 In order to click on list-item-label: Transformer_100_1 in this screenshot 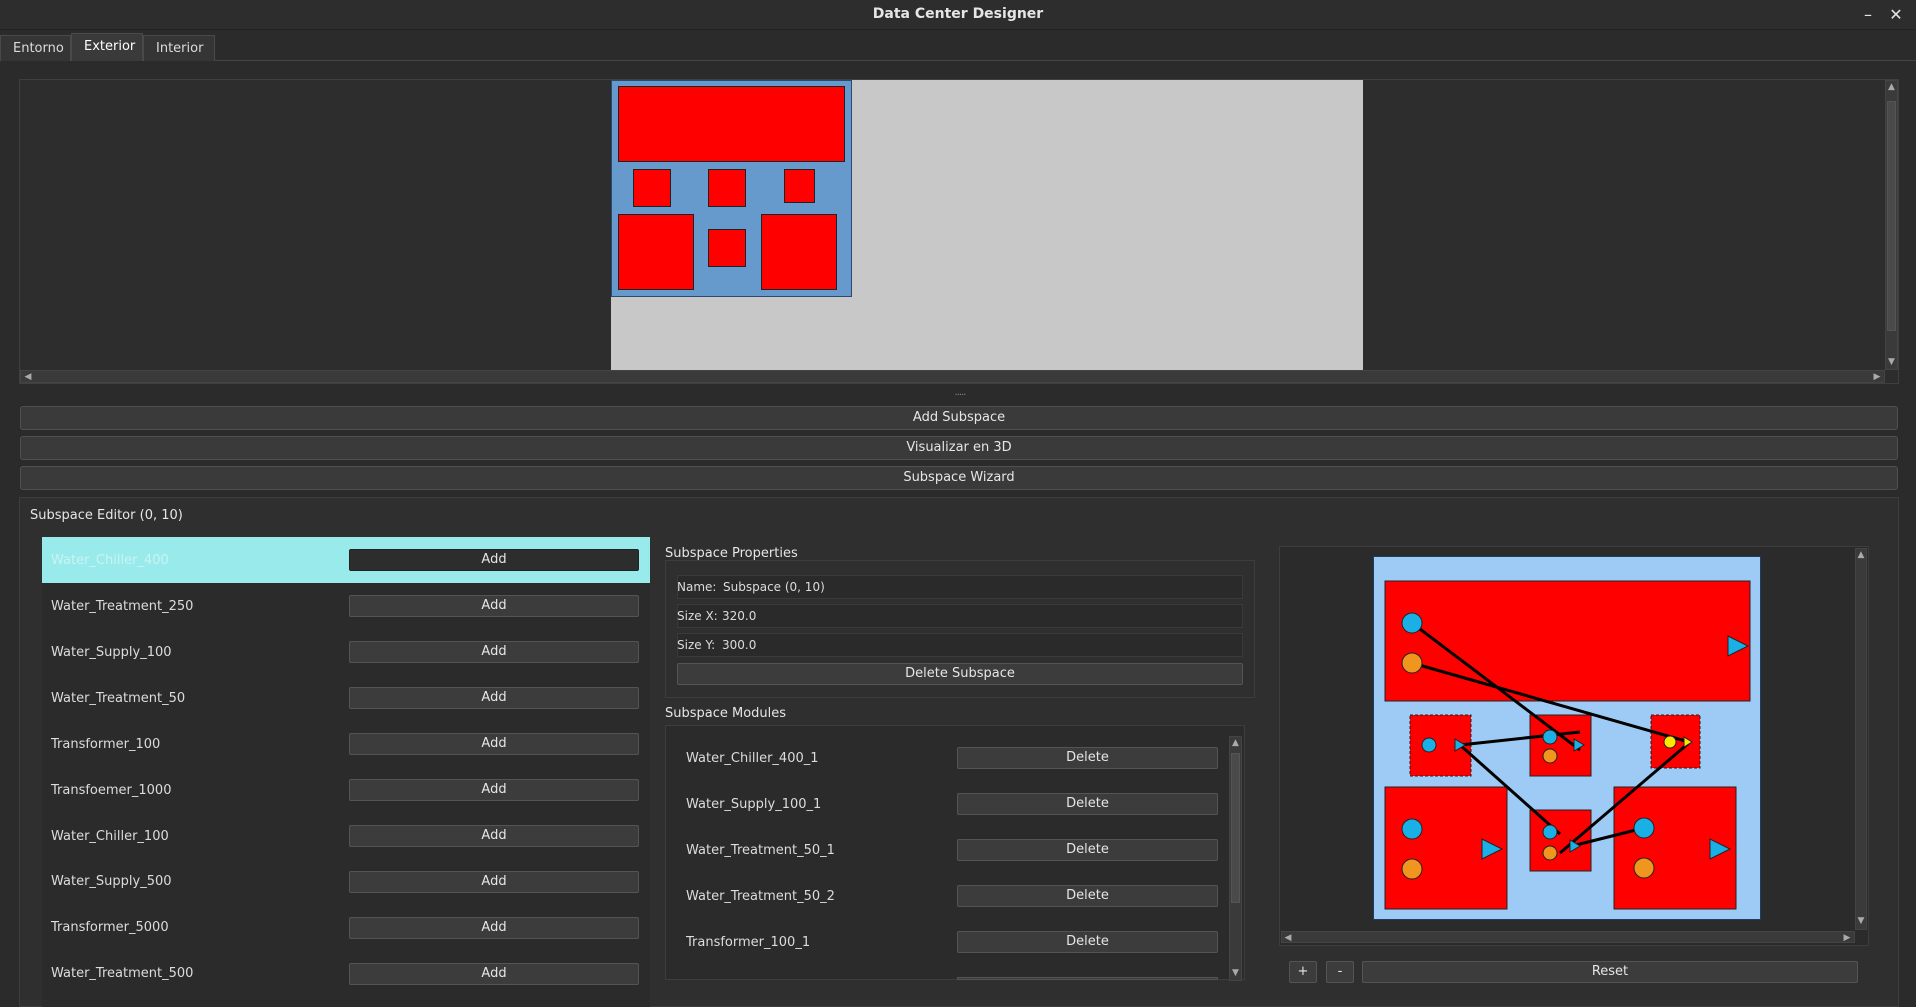, I will do `click(748, 942)`.